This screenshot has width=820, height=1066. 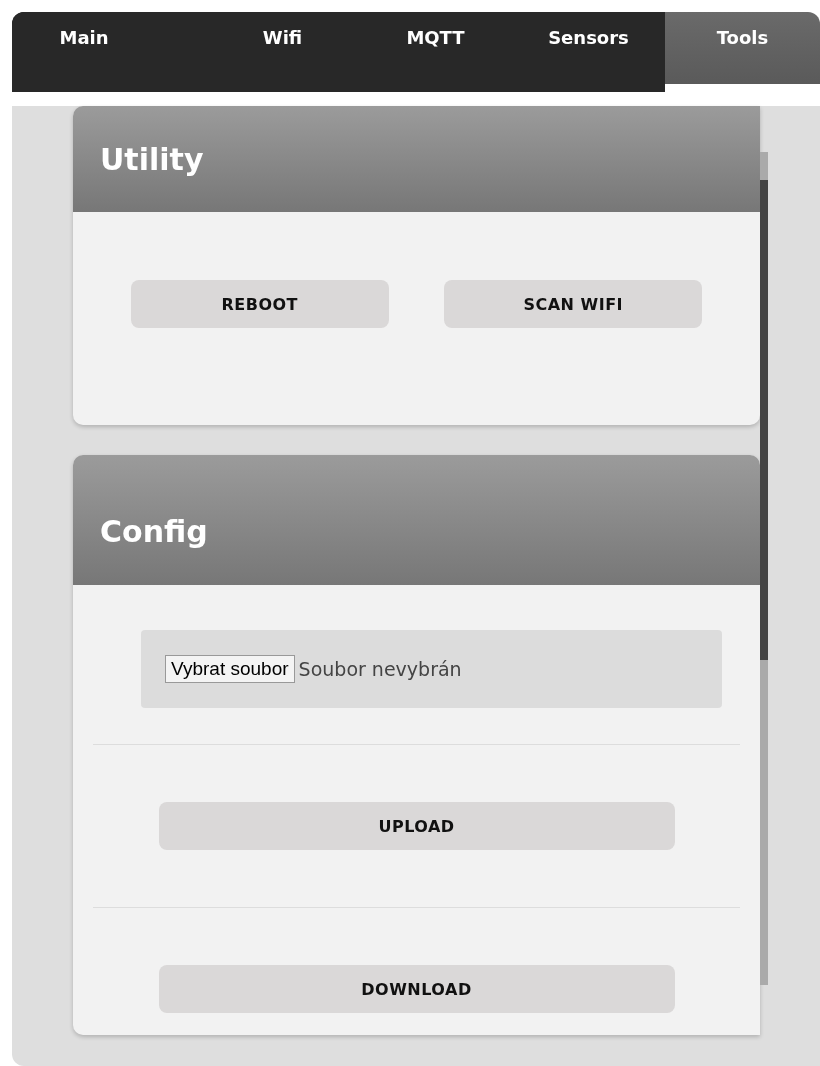 I want to click on file-field: Vybrat soubor Soubor nevybrán, so click(x=431, y=669).